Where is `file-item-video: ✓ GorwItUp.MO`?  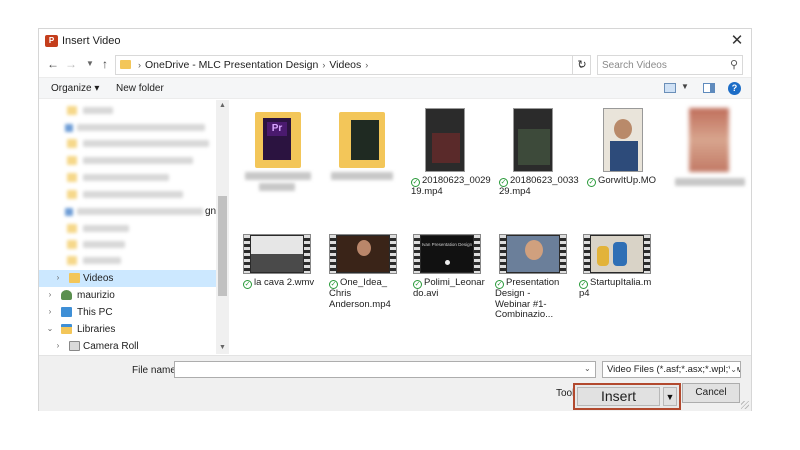
file-item-video: ✓ GorwItUp.MO is located at coordinates (622, 154).